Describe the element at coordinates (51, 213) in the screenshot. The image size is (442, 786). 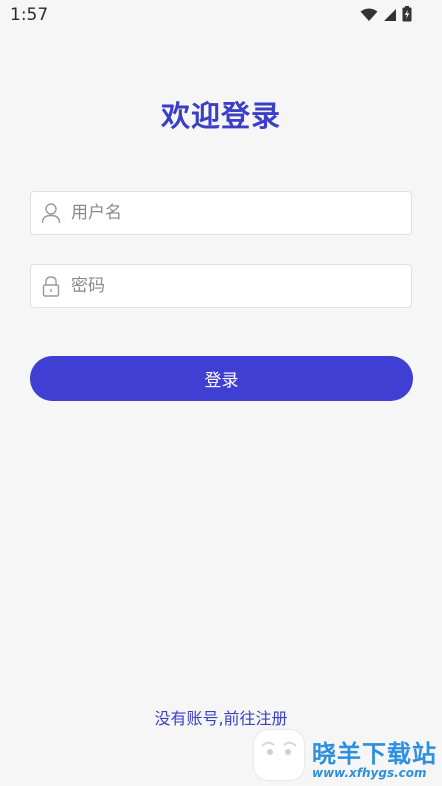
I see `user-icon` at that location.